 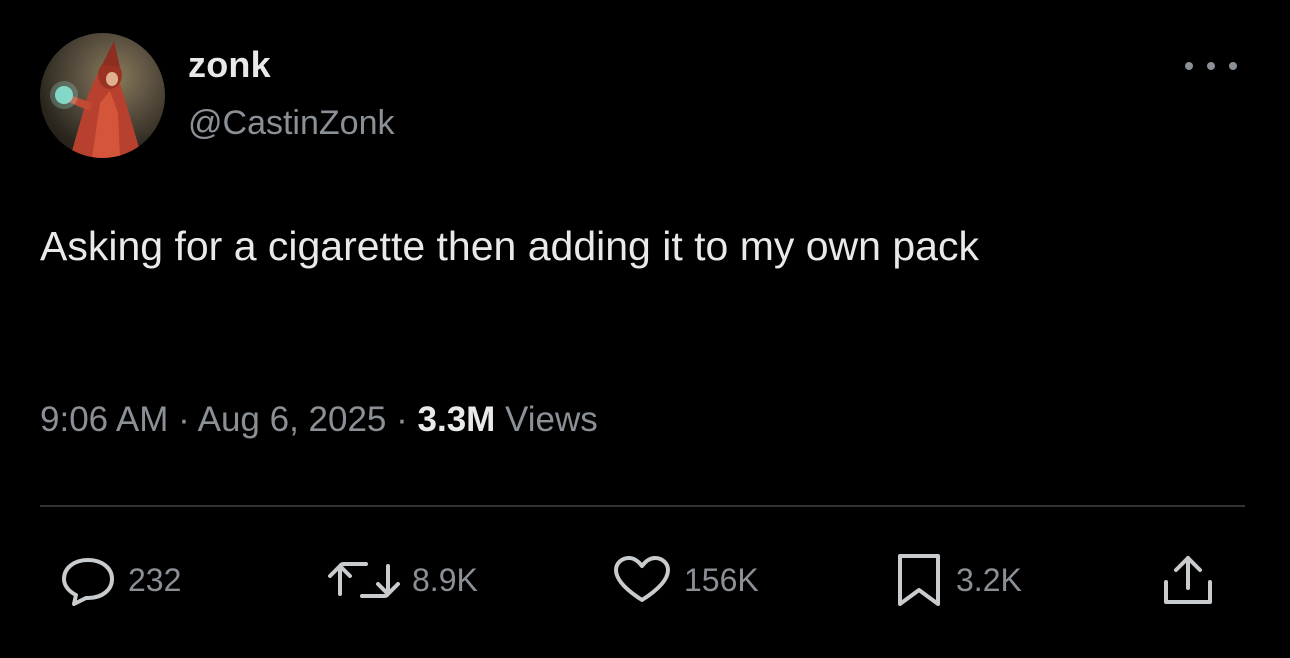 I want to click on reply-count: 232, so click(x=155, y=579).